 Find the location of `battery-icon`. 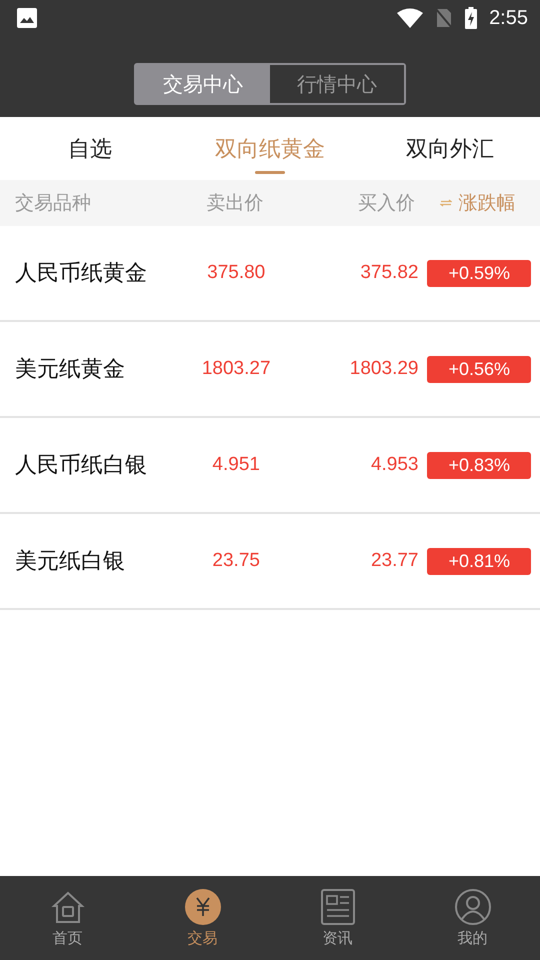

battery-icon is located at coordinates (471, 18).